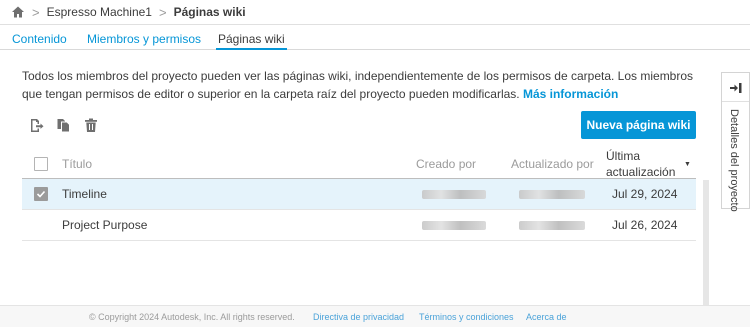  What do you see at coordinates (623, 156) in the screenshot?
I see `column-header-last-update-line1: Última` at bounding box center [623, 156].